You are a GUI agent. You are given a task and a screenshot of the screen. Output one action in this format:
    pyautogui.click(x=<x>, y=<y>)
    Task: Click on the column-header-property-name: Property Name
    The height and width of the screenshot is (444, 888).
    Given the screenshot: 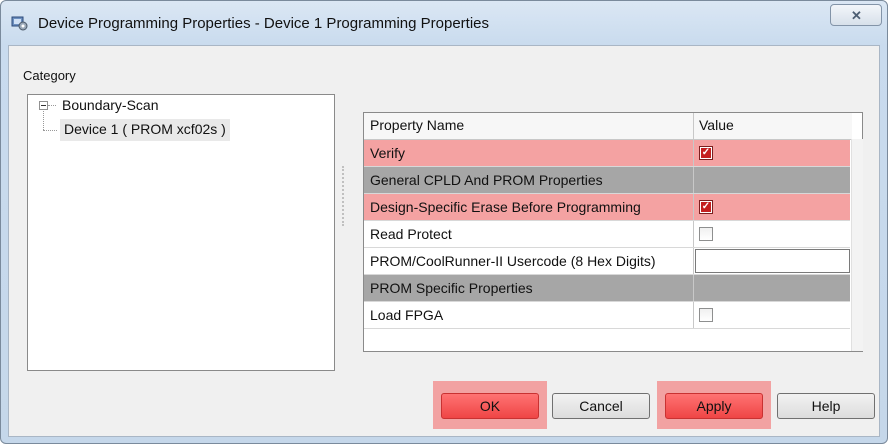 What is the action you would take?
    pyautogui.click(x=417, y=125)
    